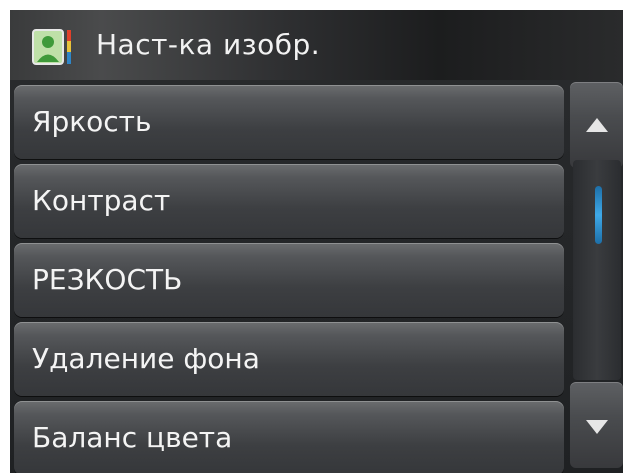  What do you see at coordinates (107, 279) in the screenshot?
I see `menu-item-label: РЕЗКОСТЬ` at bounding box center [107, 279].